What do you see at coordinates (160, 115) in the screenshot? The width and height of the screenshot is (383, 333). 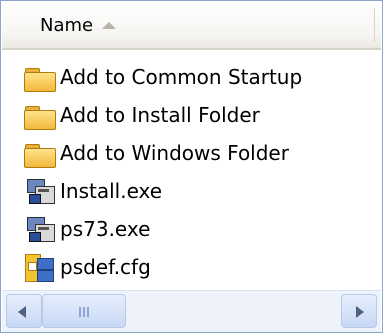 I see `file-name: Add to Install Folder` at bounding box center [160, 115].